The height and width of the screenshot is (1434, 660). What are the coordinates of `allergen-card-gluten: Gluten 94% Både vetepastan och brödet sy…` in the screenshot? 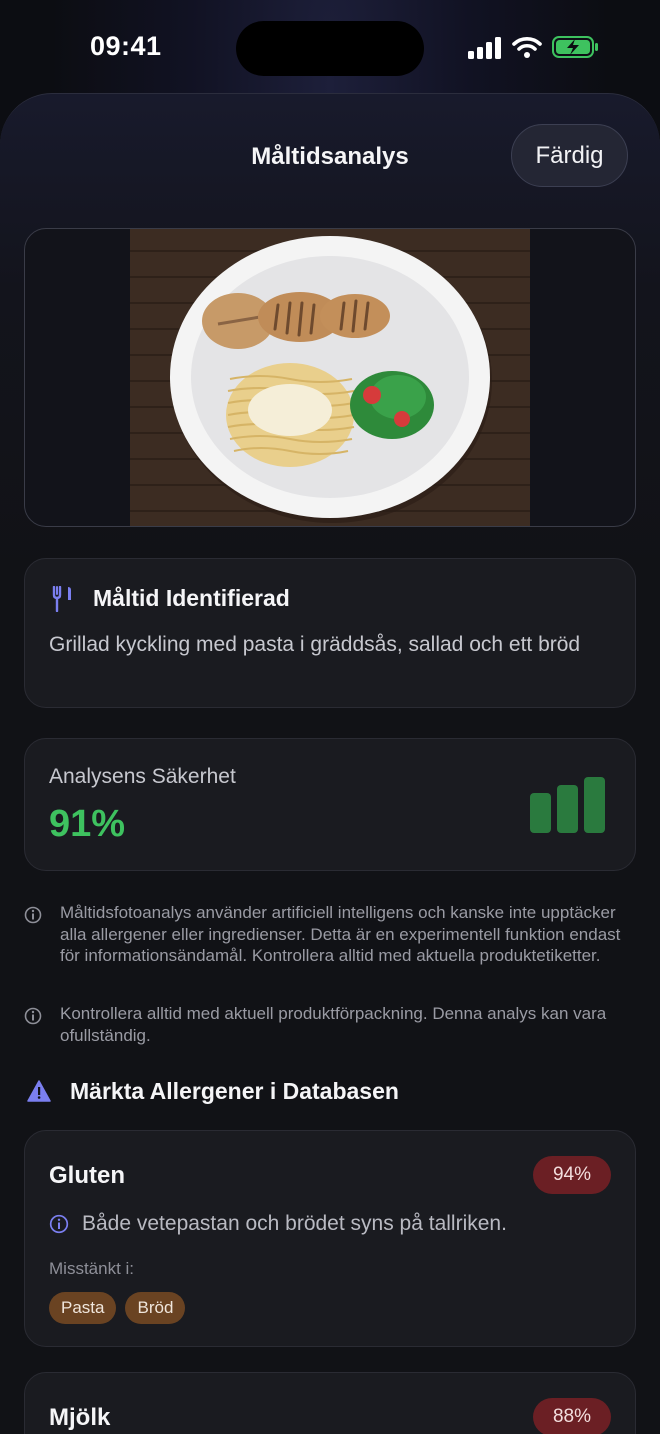 It's located at (330, 1238).